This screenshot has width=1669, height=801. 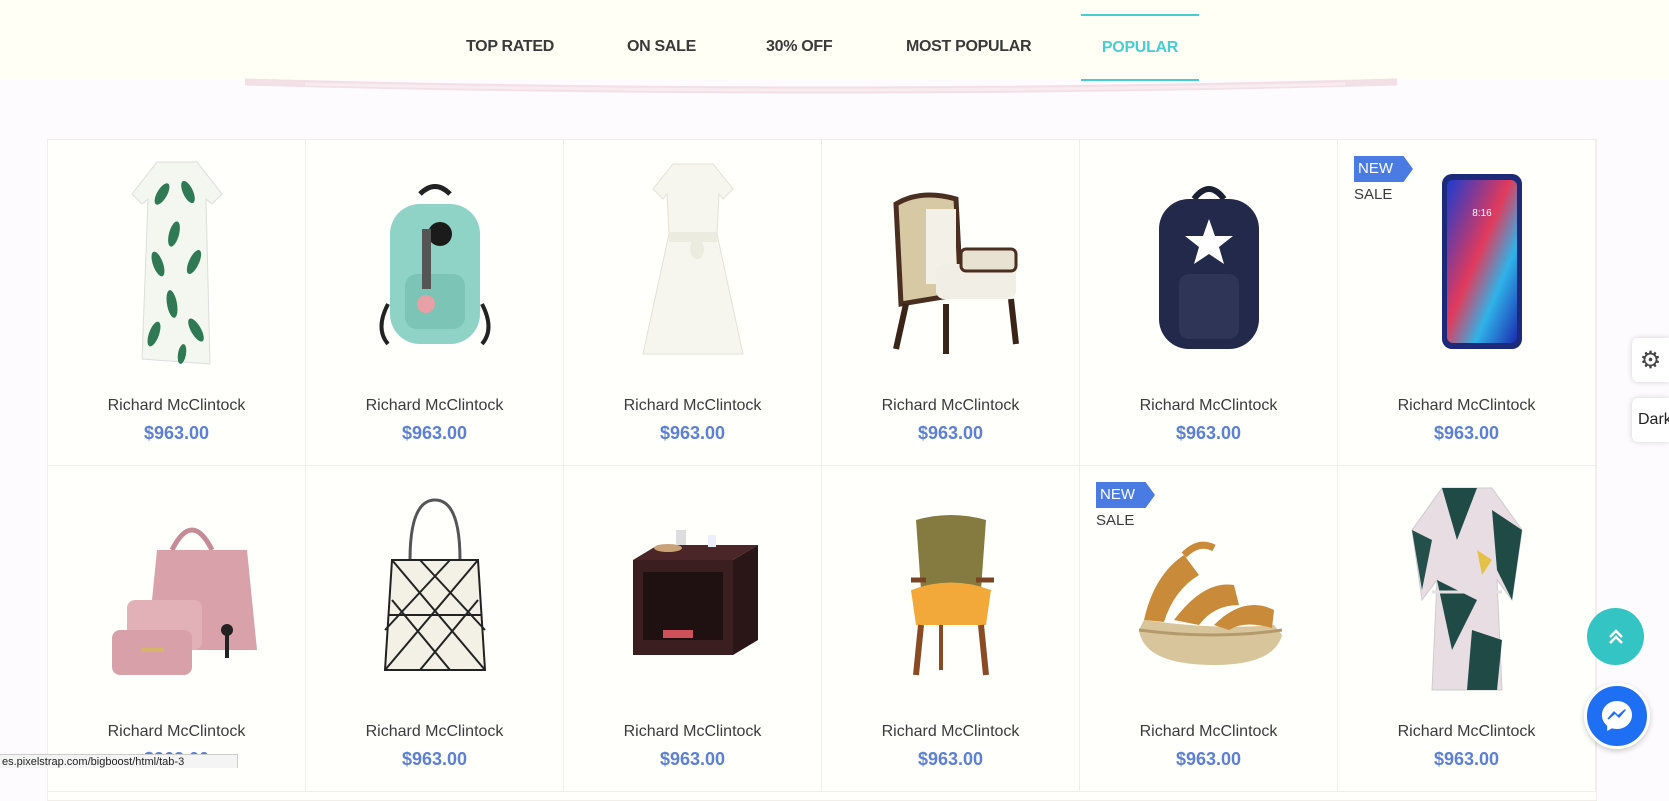 I want to click on messenger-chat-button, so click(x=1617, y=716).